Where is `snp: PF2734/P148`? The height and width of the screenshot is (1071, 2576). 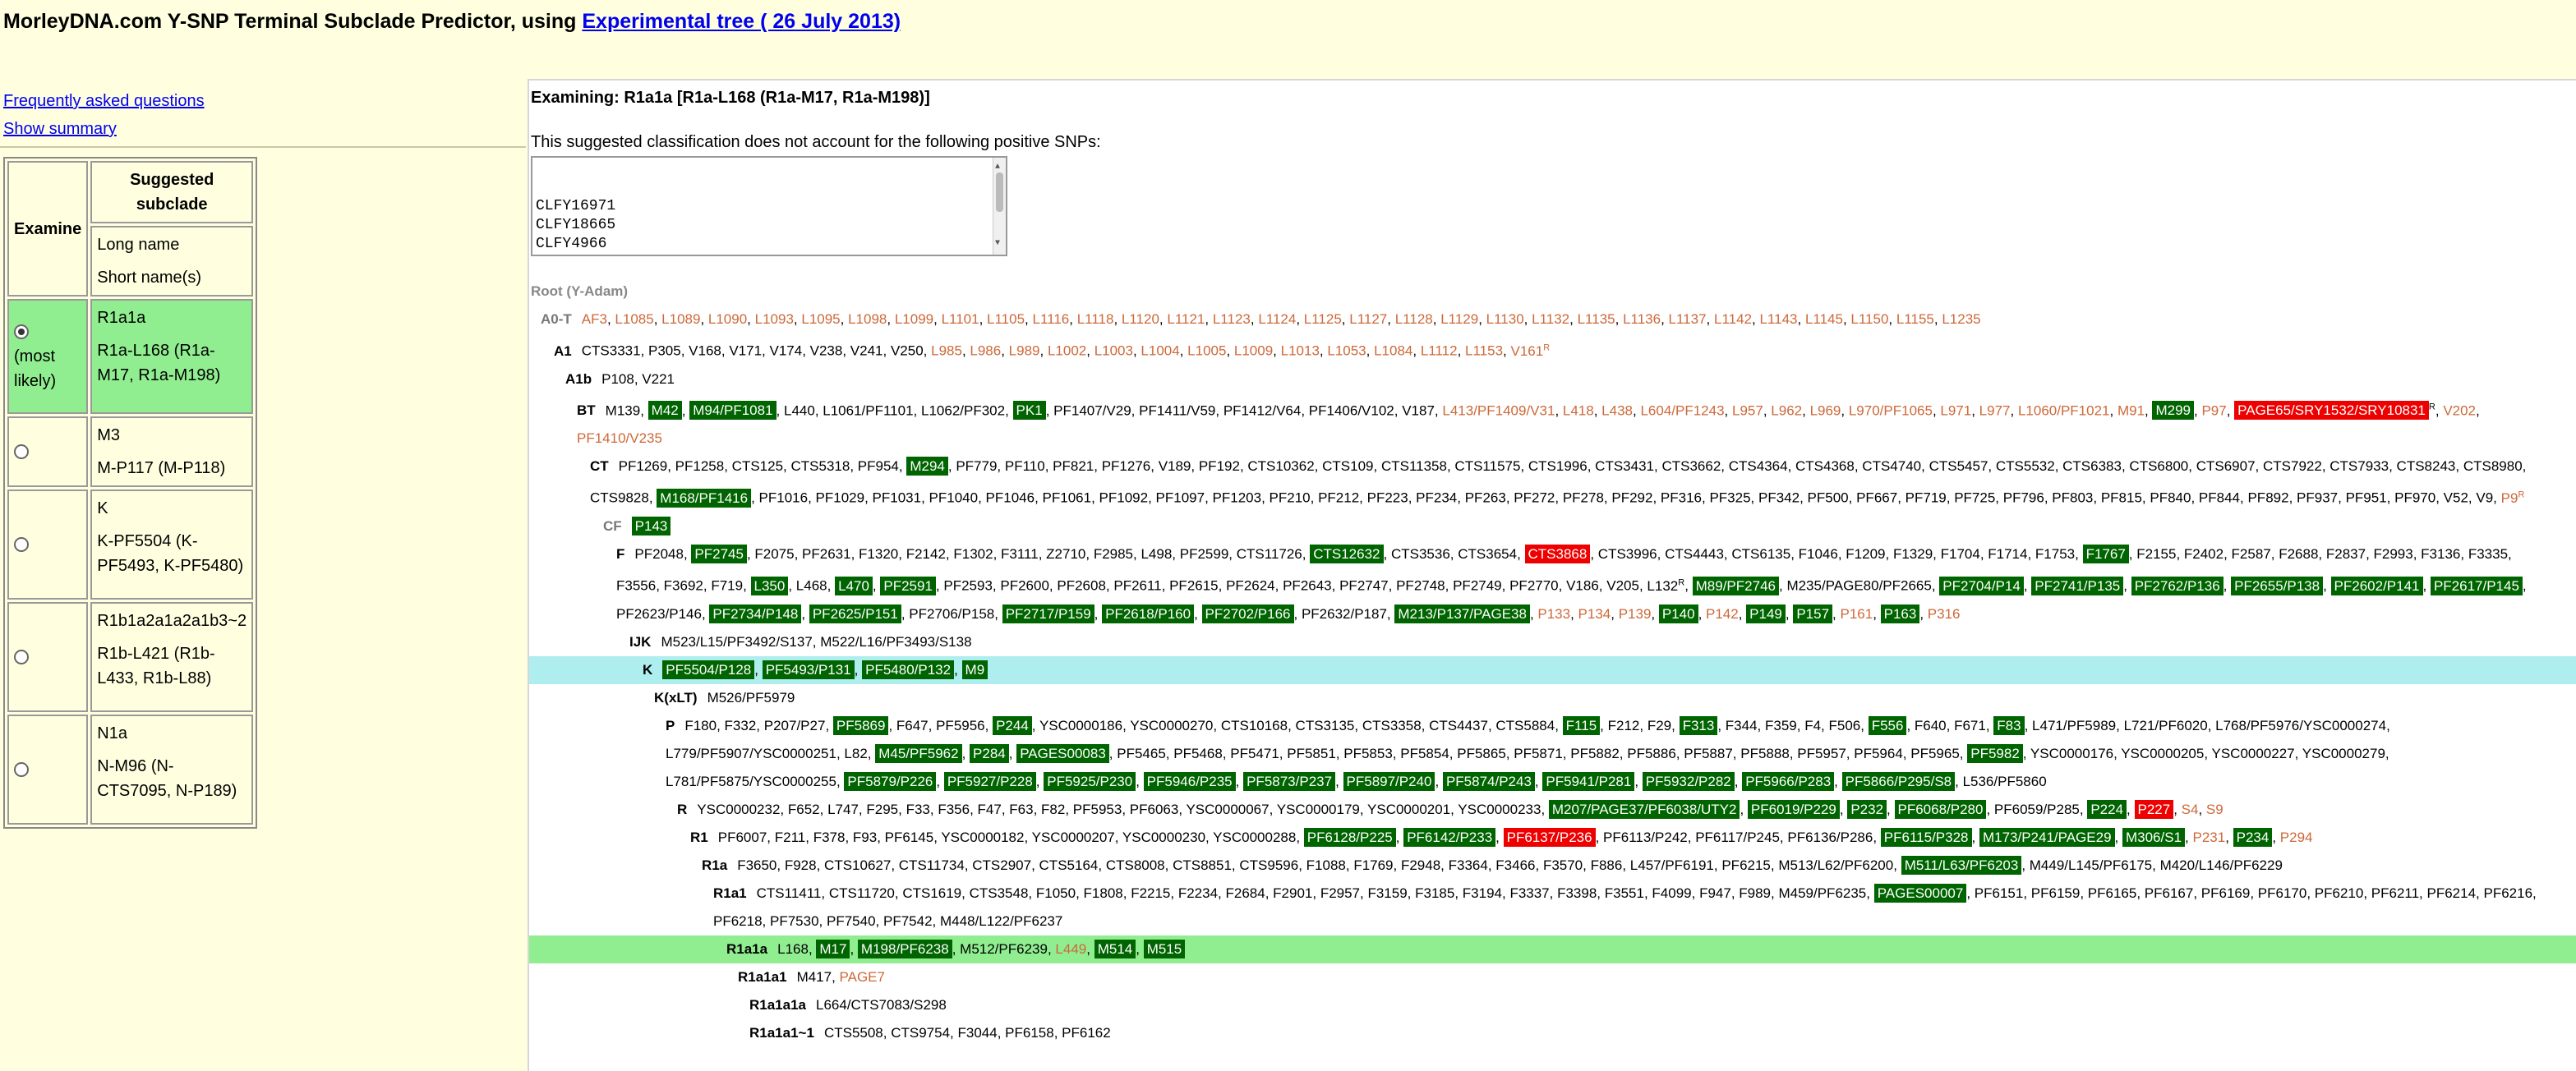 snp: PF2734/P148 is located at coordinates (755, 613).